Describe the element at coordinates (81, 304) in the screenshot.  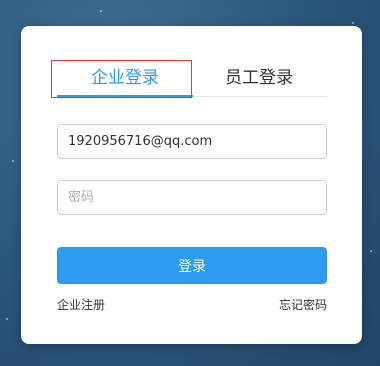
I see `company-register-link: 企业注册` at that location.